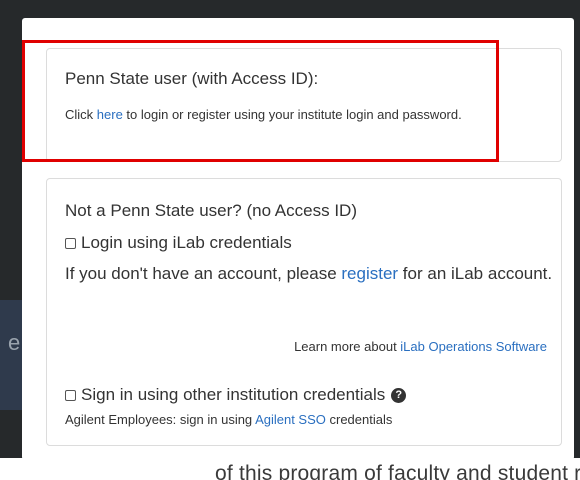  I want to click on backdrop-letter: e, so click(14, 342).